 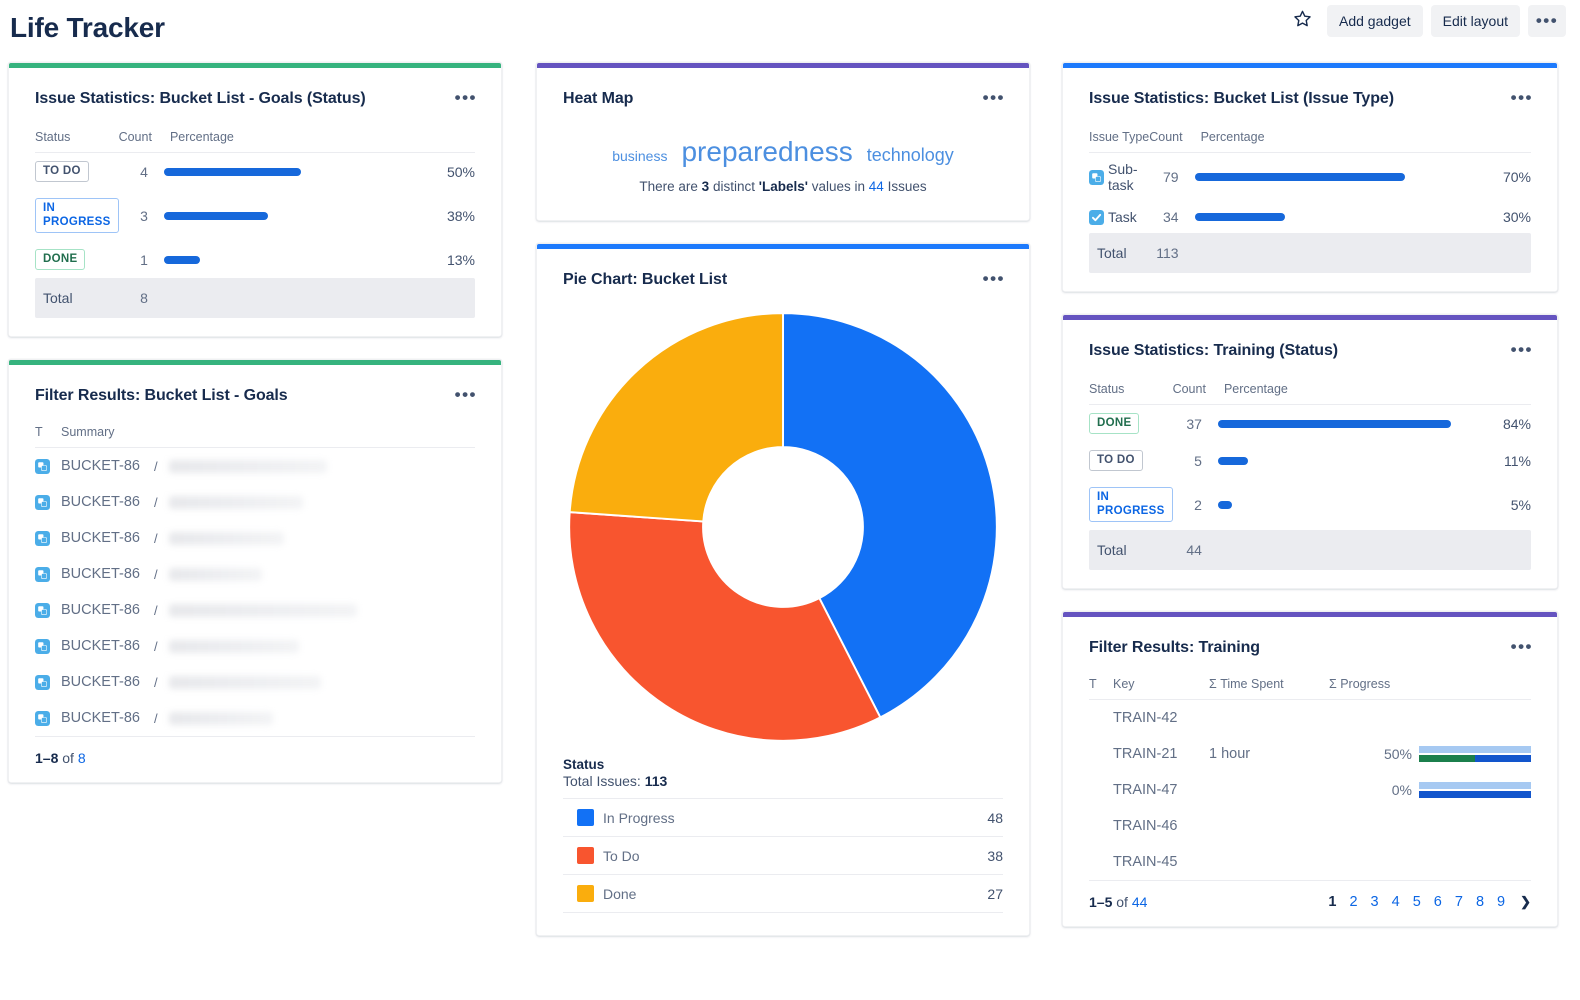 I want to click on count-cell: 34, so click(x=1171, y=217).